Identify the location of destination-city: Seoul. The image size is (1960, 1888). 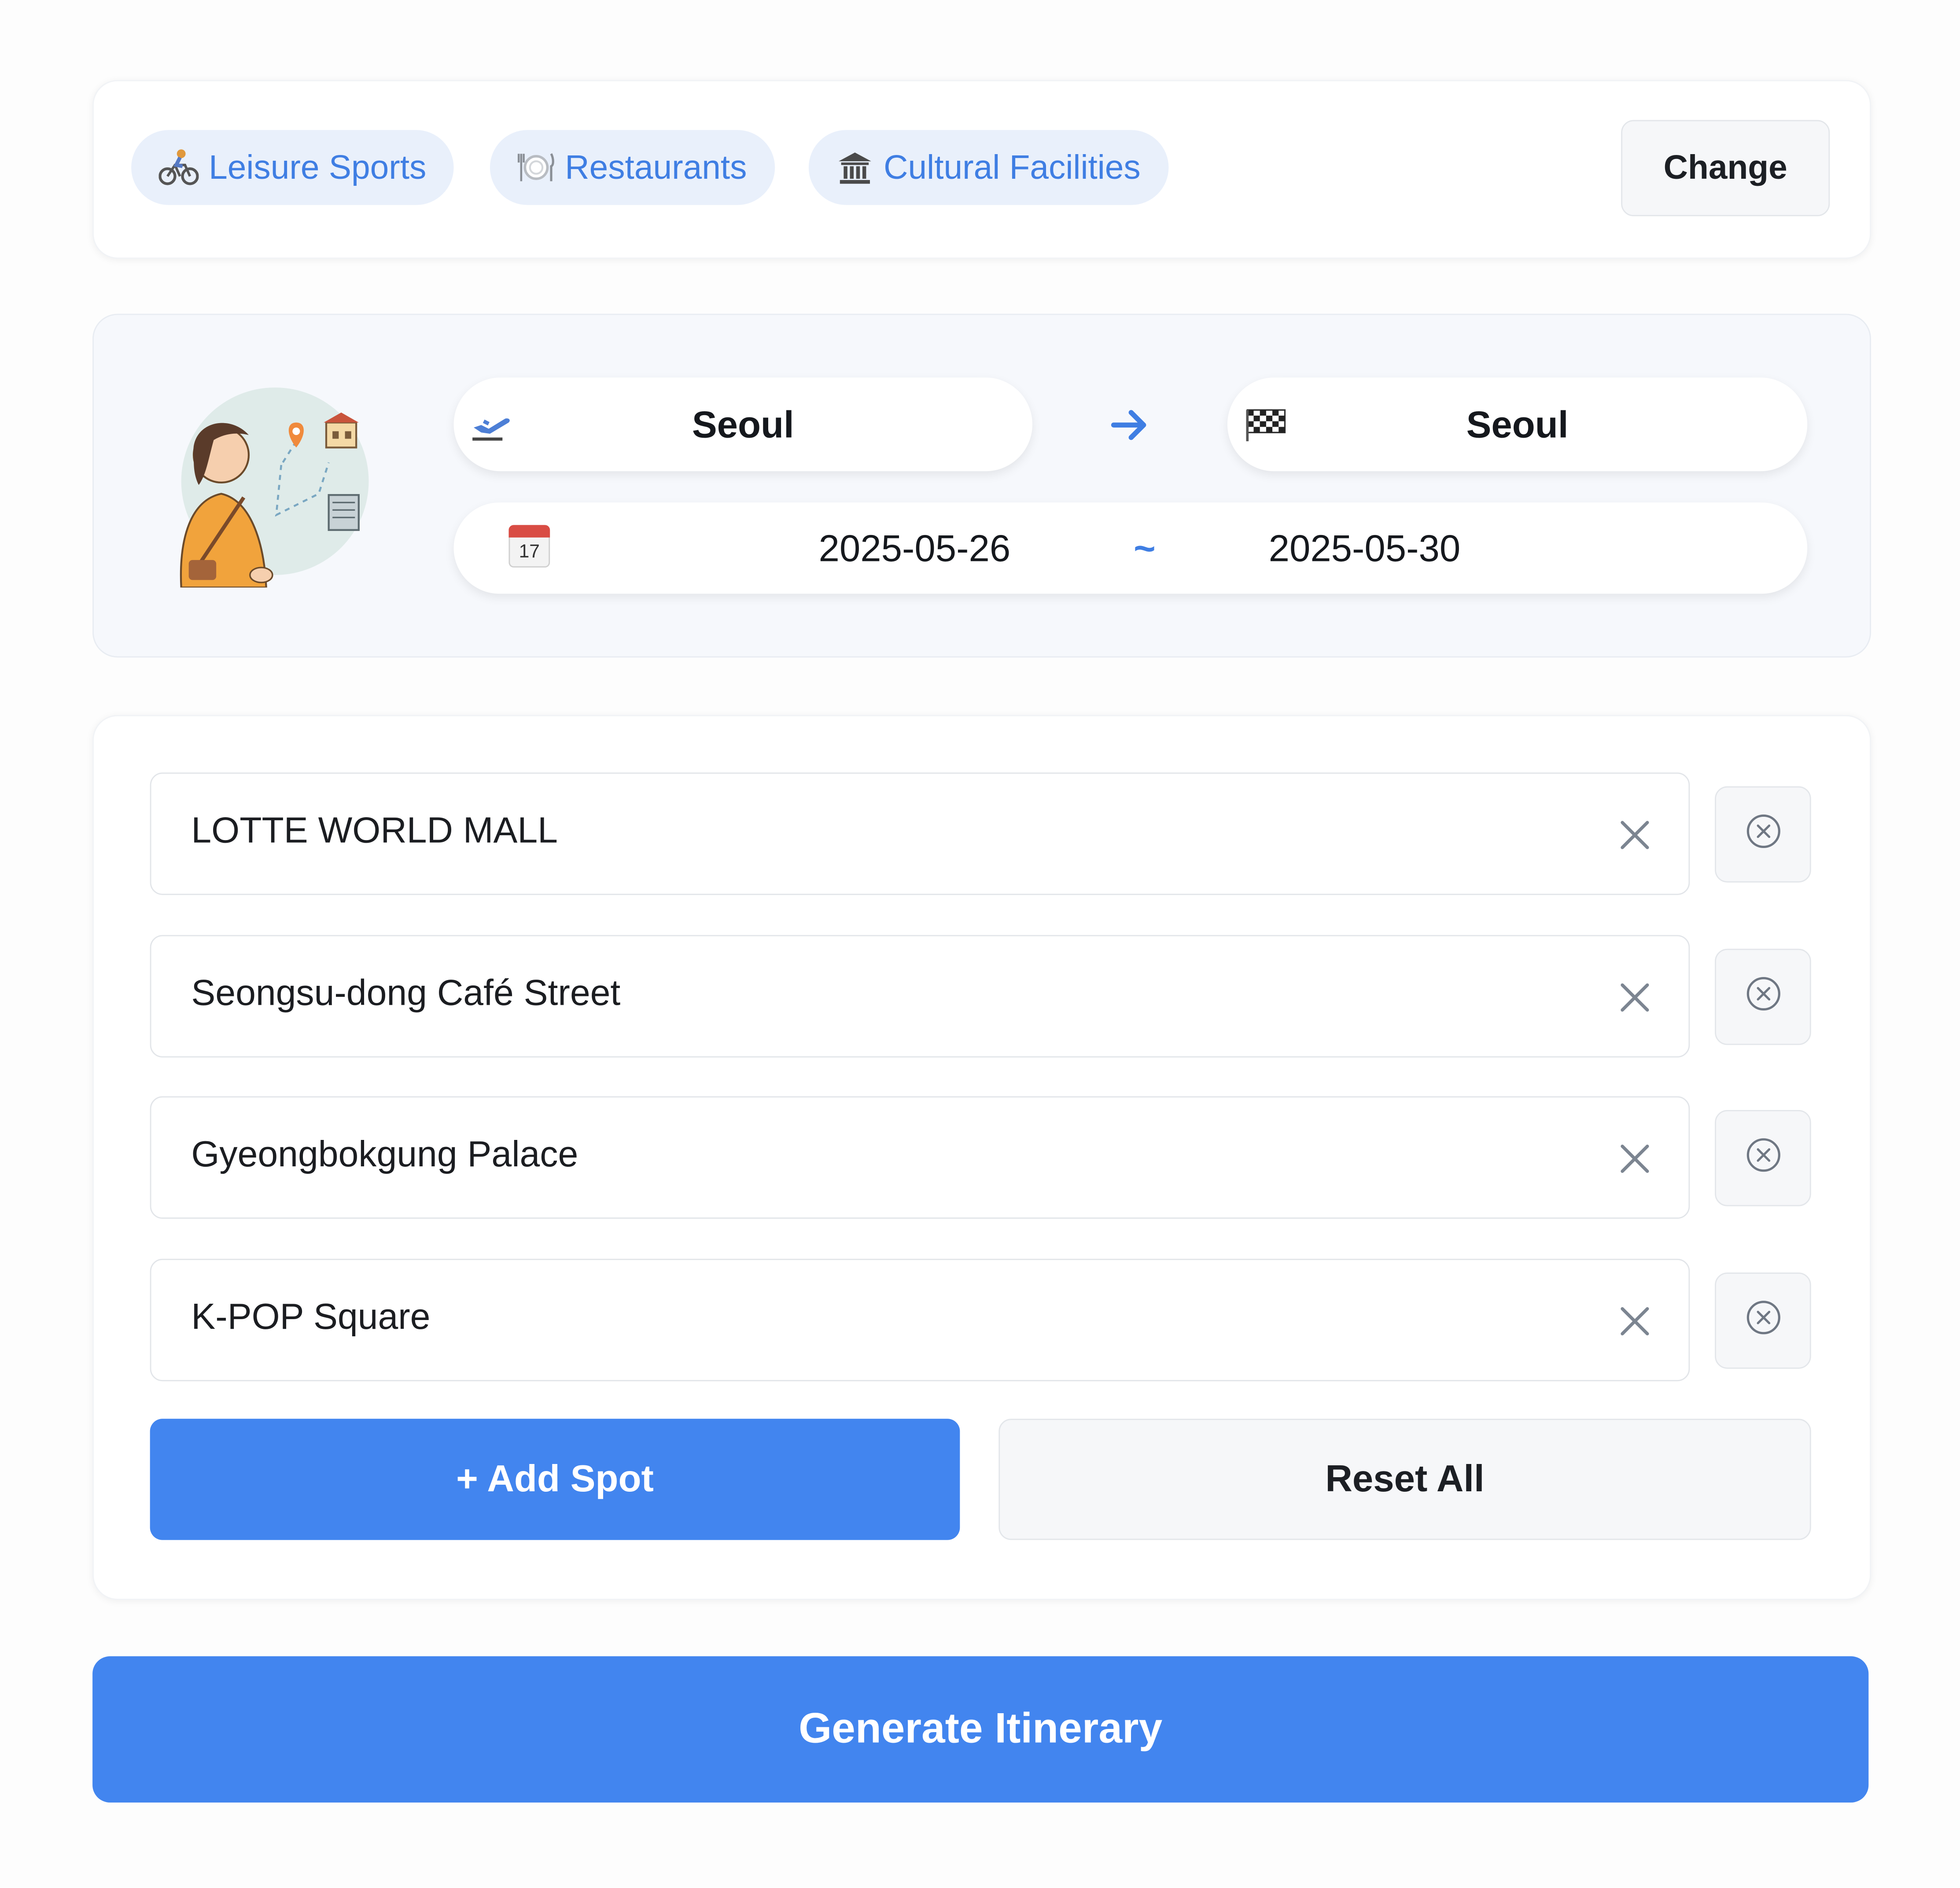
(1517, 426).